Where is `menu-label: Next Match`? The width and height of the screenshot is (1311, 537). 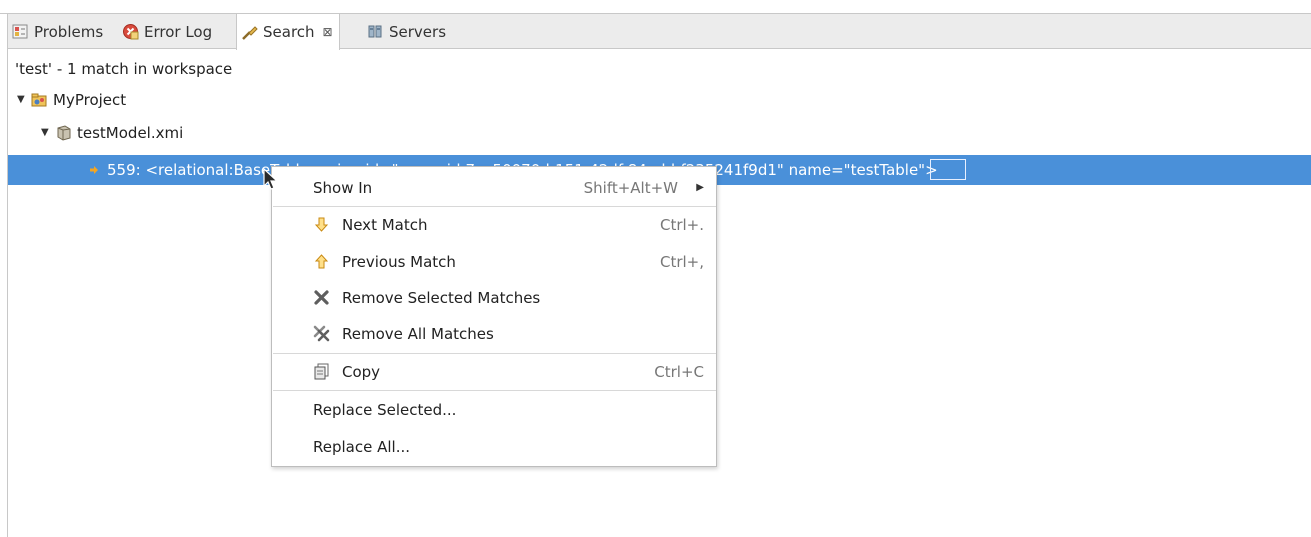 menu-label: Next Match is located at coordinates (385, 224).